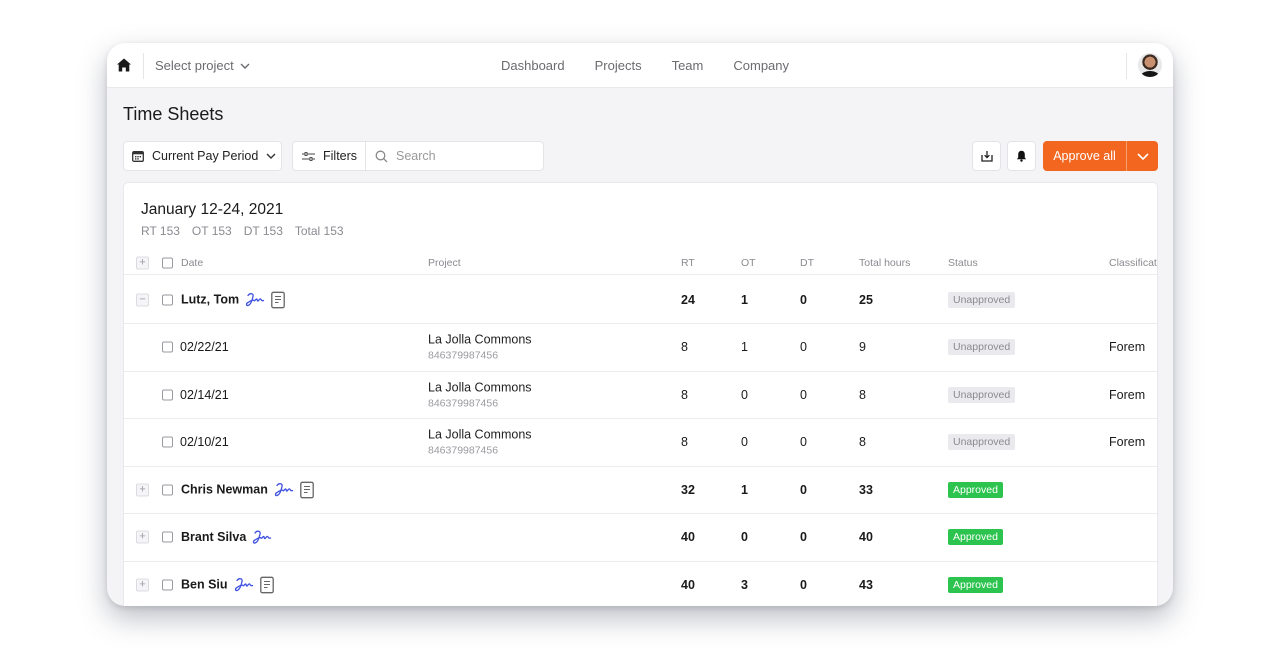 The width and height of the screenshot is (1280, 650). What do you see at coordinates (245, 66) in the screenshot?
I see `chevron-down-icon` at bounding box center [245, 66].